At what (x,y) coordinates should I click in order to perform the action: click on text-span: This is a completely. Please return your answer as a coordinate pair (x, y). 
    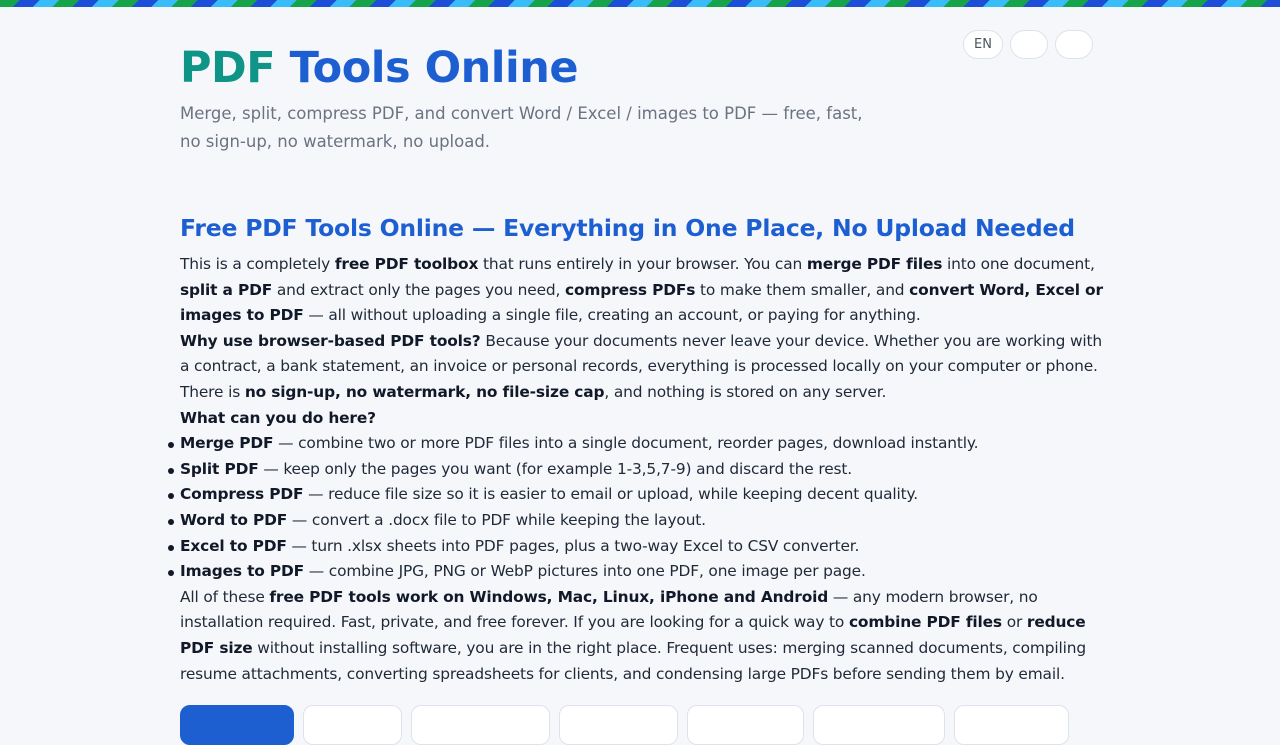
    Looking at the image, I should click on (257, 264).